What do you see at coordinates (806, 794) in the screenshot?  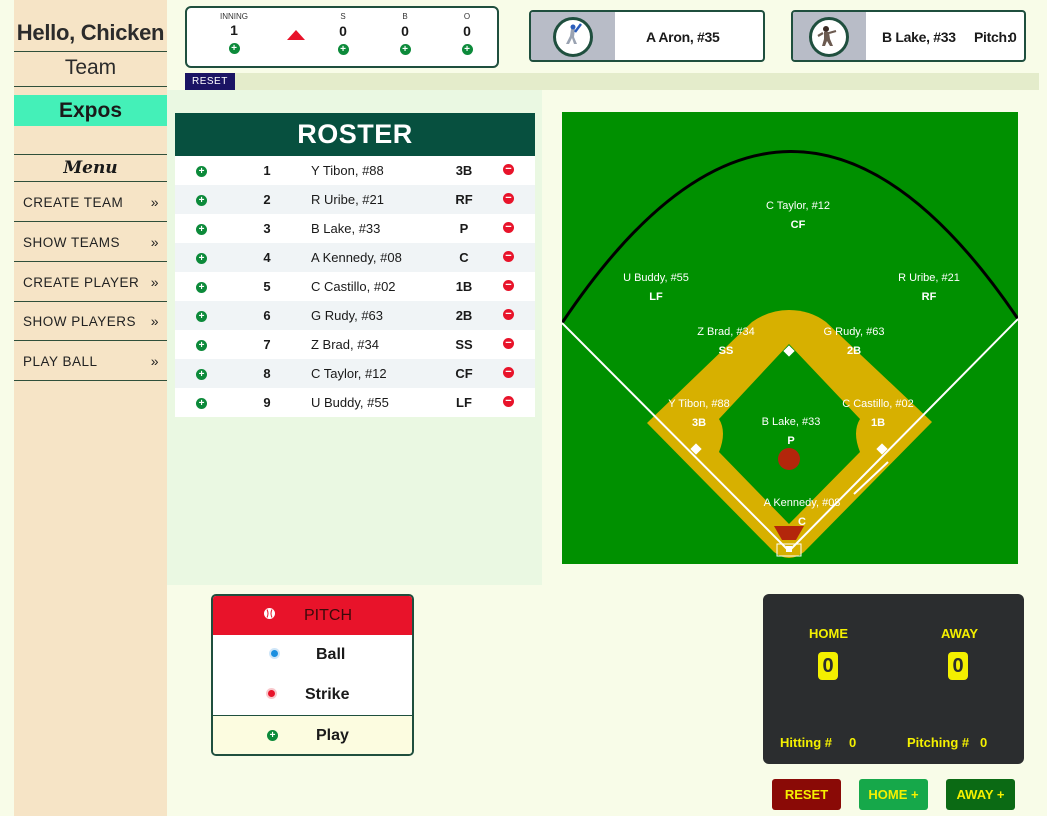 I see `reset-score-button: RESET` at bounding box center [806, 794].